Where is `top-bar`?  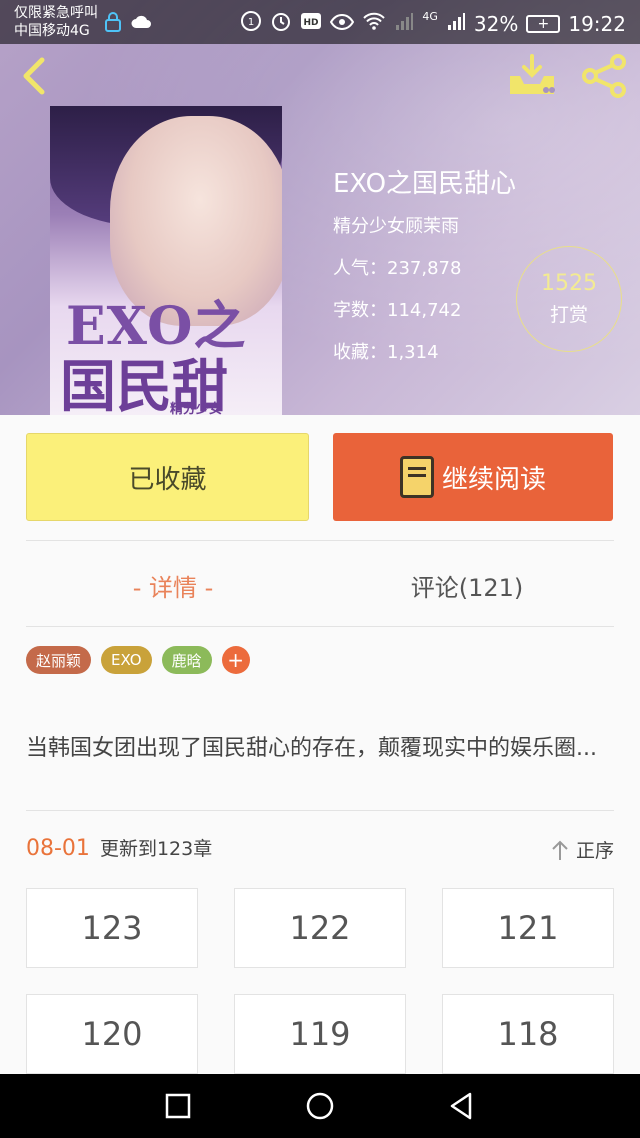
top-bar is located at coordinates (320, 76).